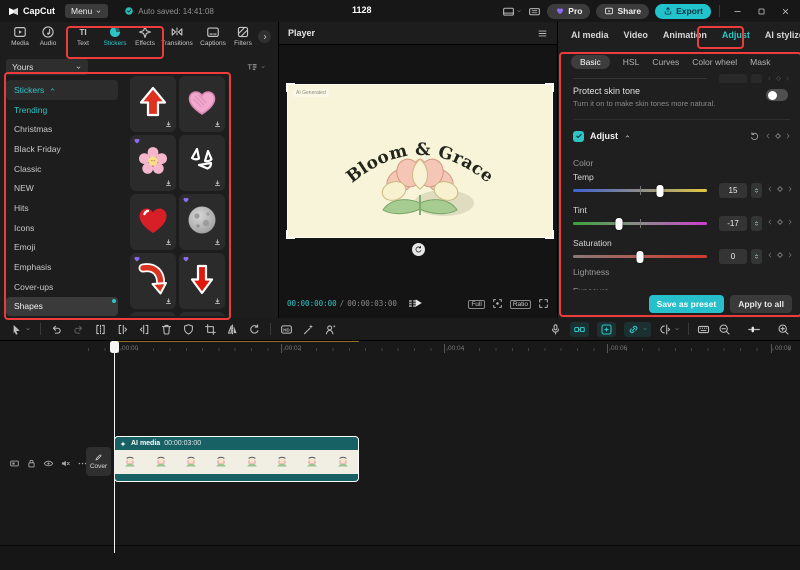 This screenshot has height=570, width=800. Describe the element at coordinates (62, 248) in the screenshot. I see `sticker-category-emoji: Emoji` at that location.